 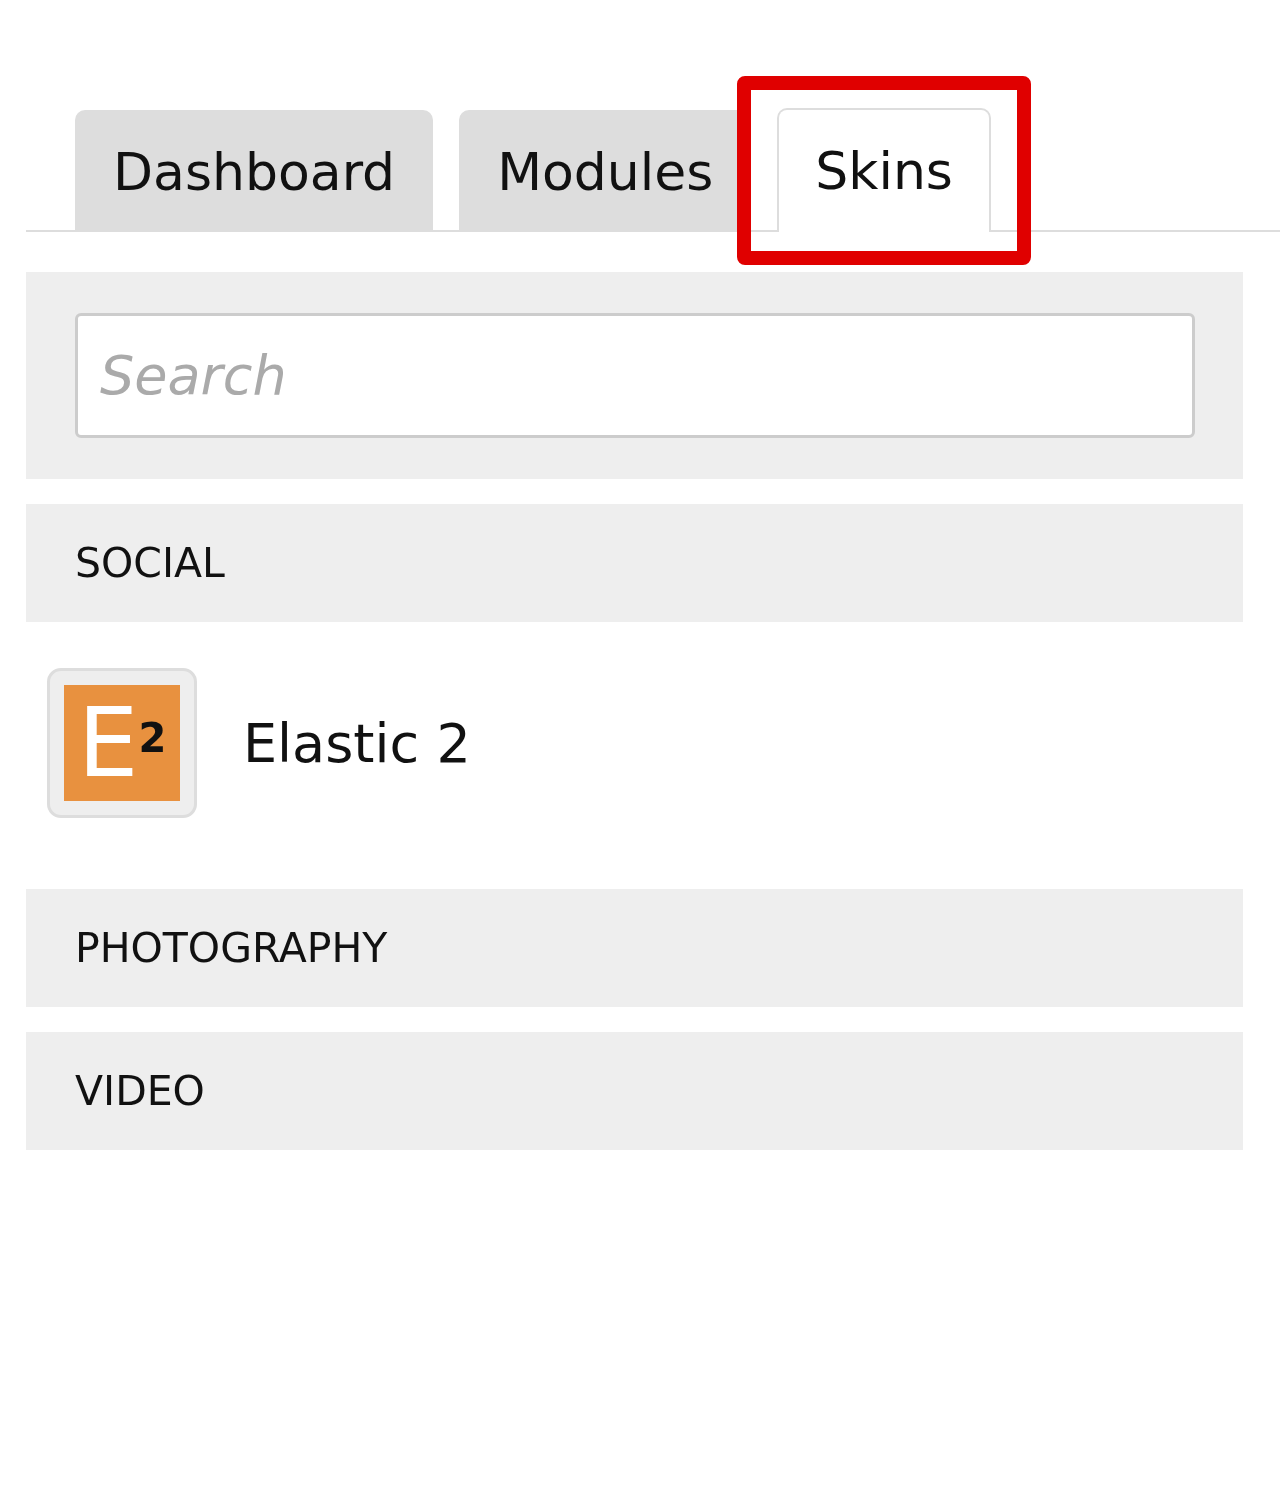 I want to click on category-header: PHOTOGRAPHY, so click(x=634, y=948).